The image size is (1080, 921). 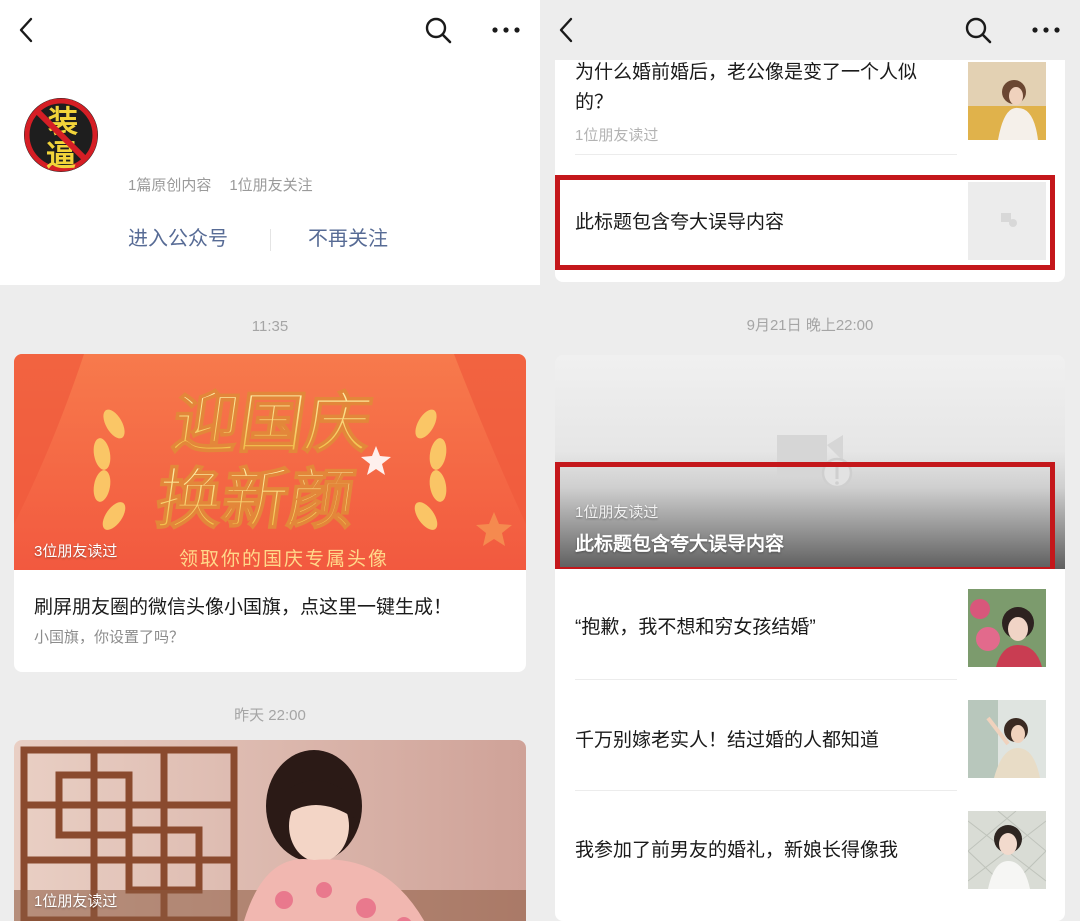 What do you see at coordinates (746, 87) in the screenshot?
I see `article-title: 为什么婚前婚后，老公像是变了一个人似的？` at bounding box center [746, 87].